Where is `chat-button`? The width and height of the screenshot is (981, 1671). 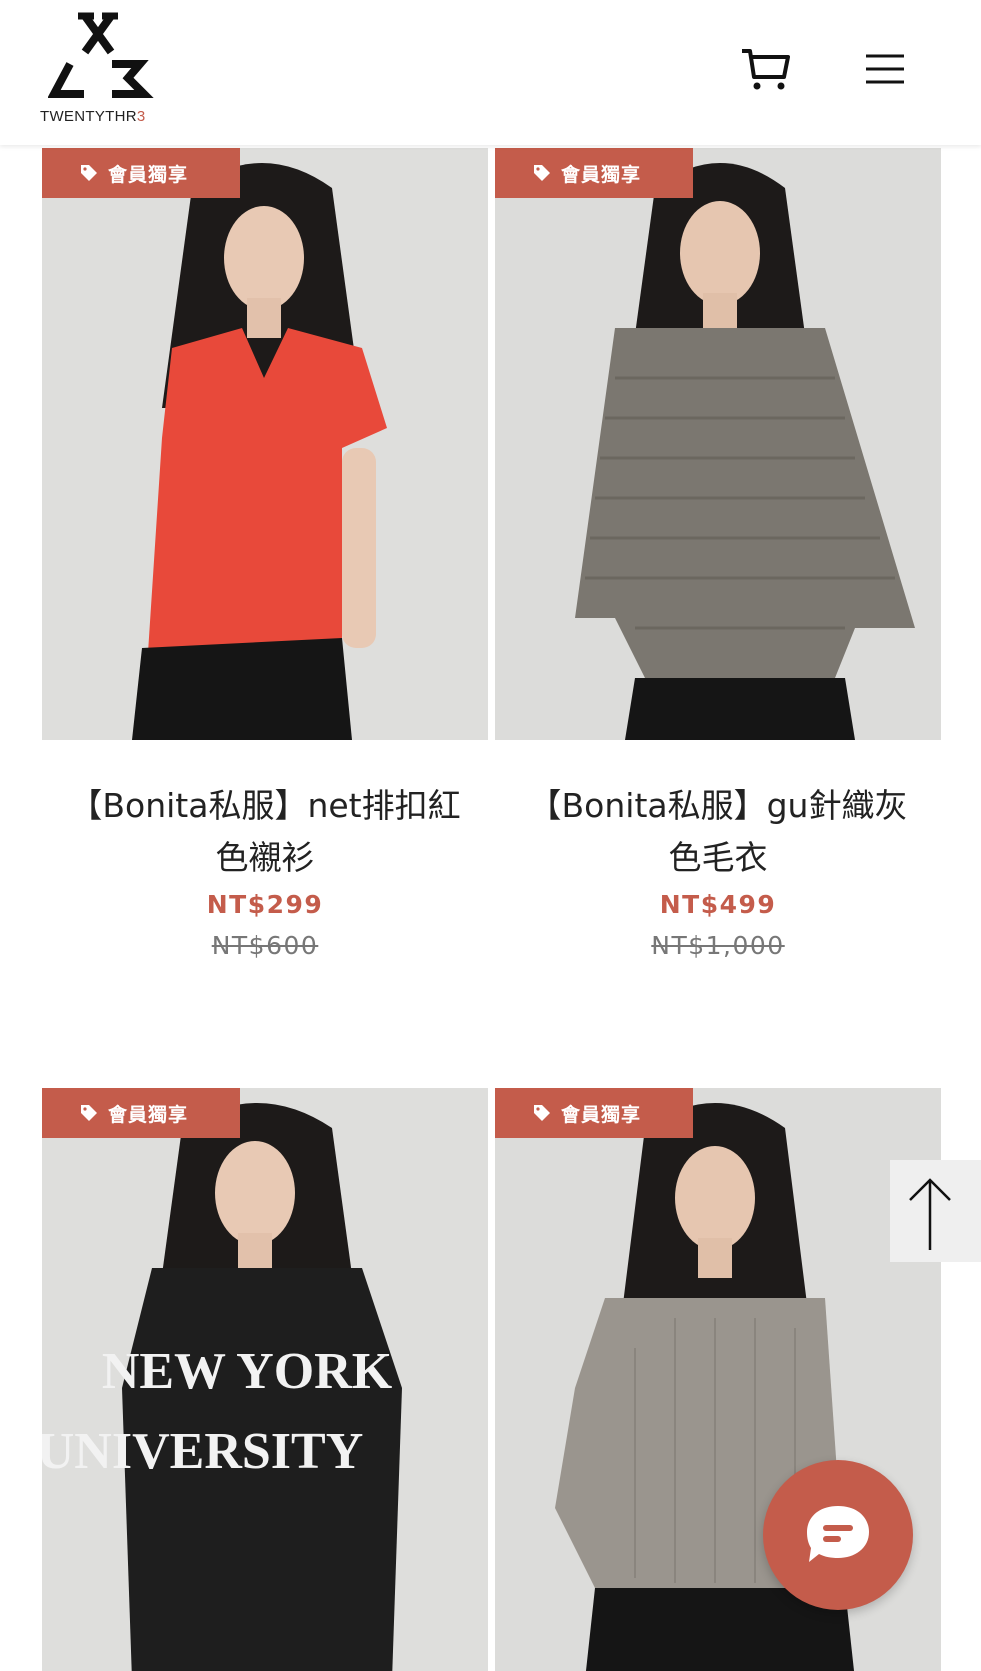 chat-button is located at coordinates (838, 1535).